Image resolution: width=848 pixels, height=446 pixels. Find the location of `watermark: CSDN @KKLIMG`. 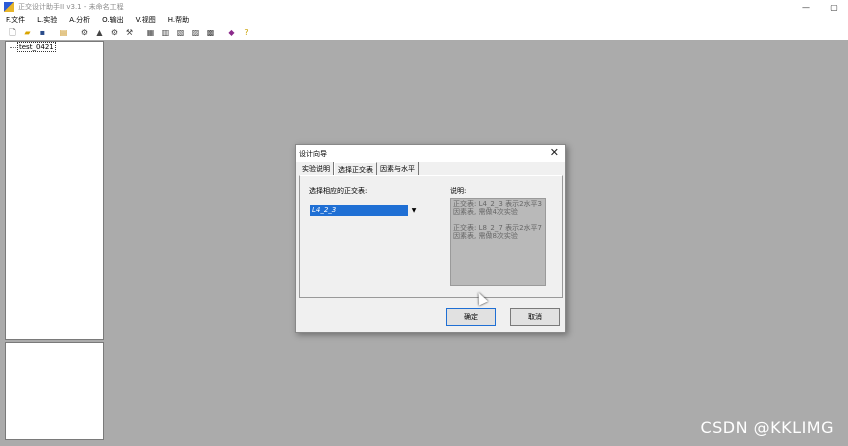

watermark: CSDN @KKLIMG is located at coordinates (767, 427).